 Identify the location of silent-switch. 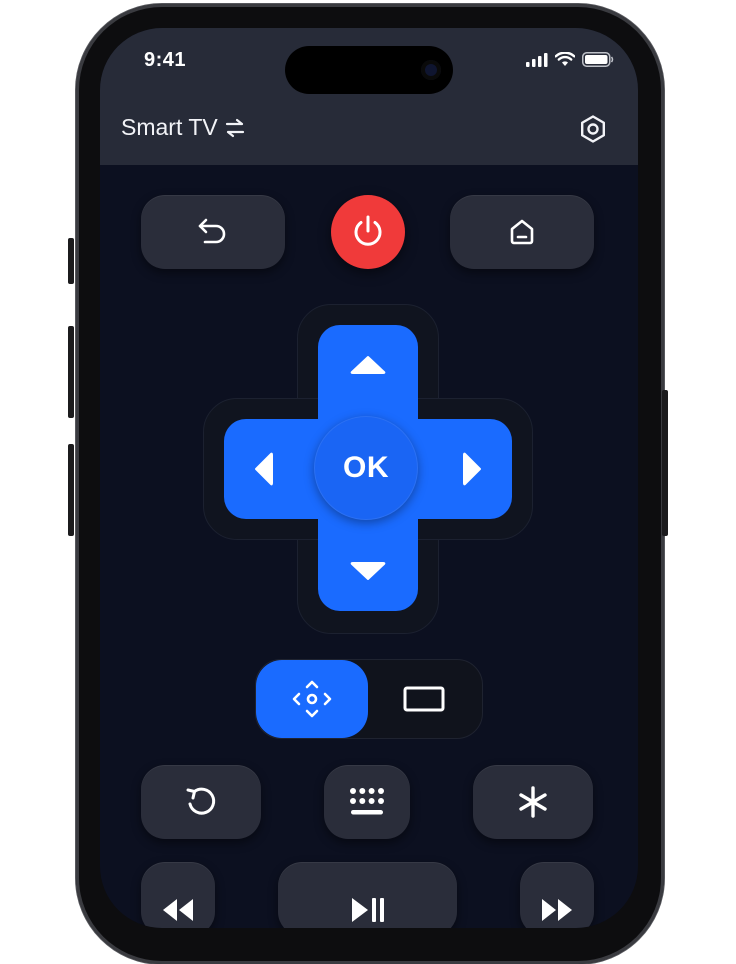
(71, 261).